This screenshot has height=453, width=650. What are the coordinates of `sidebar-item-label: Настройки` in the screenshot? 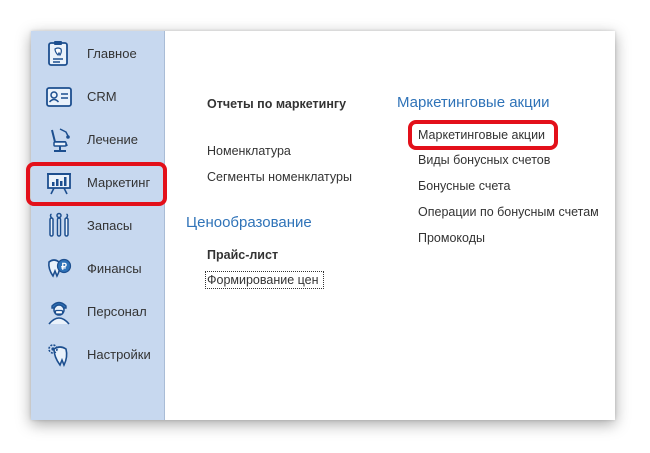 It's located at (119, 354).